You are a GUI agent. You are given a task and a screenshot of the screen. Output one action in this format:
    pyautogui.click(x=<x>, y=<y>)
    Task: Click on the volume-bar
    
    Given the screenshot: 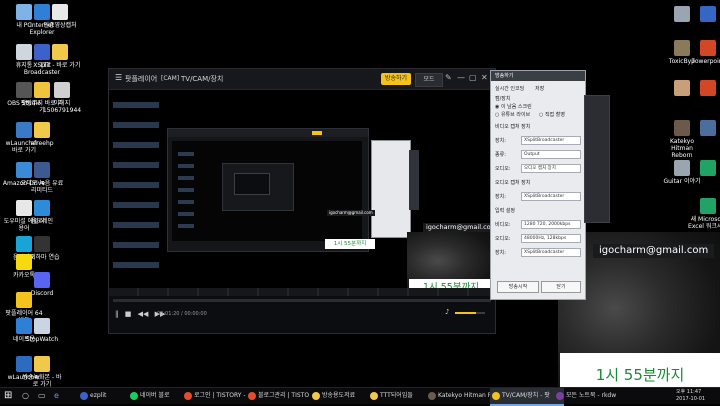 What is the action you would take?
    pyautogui.click(x=470, y=313)
    